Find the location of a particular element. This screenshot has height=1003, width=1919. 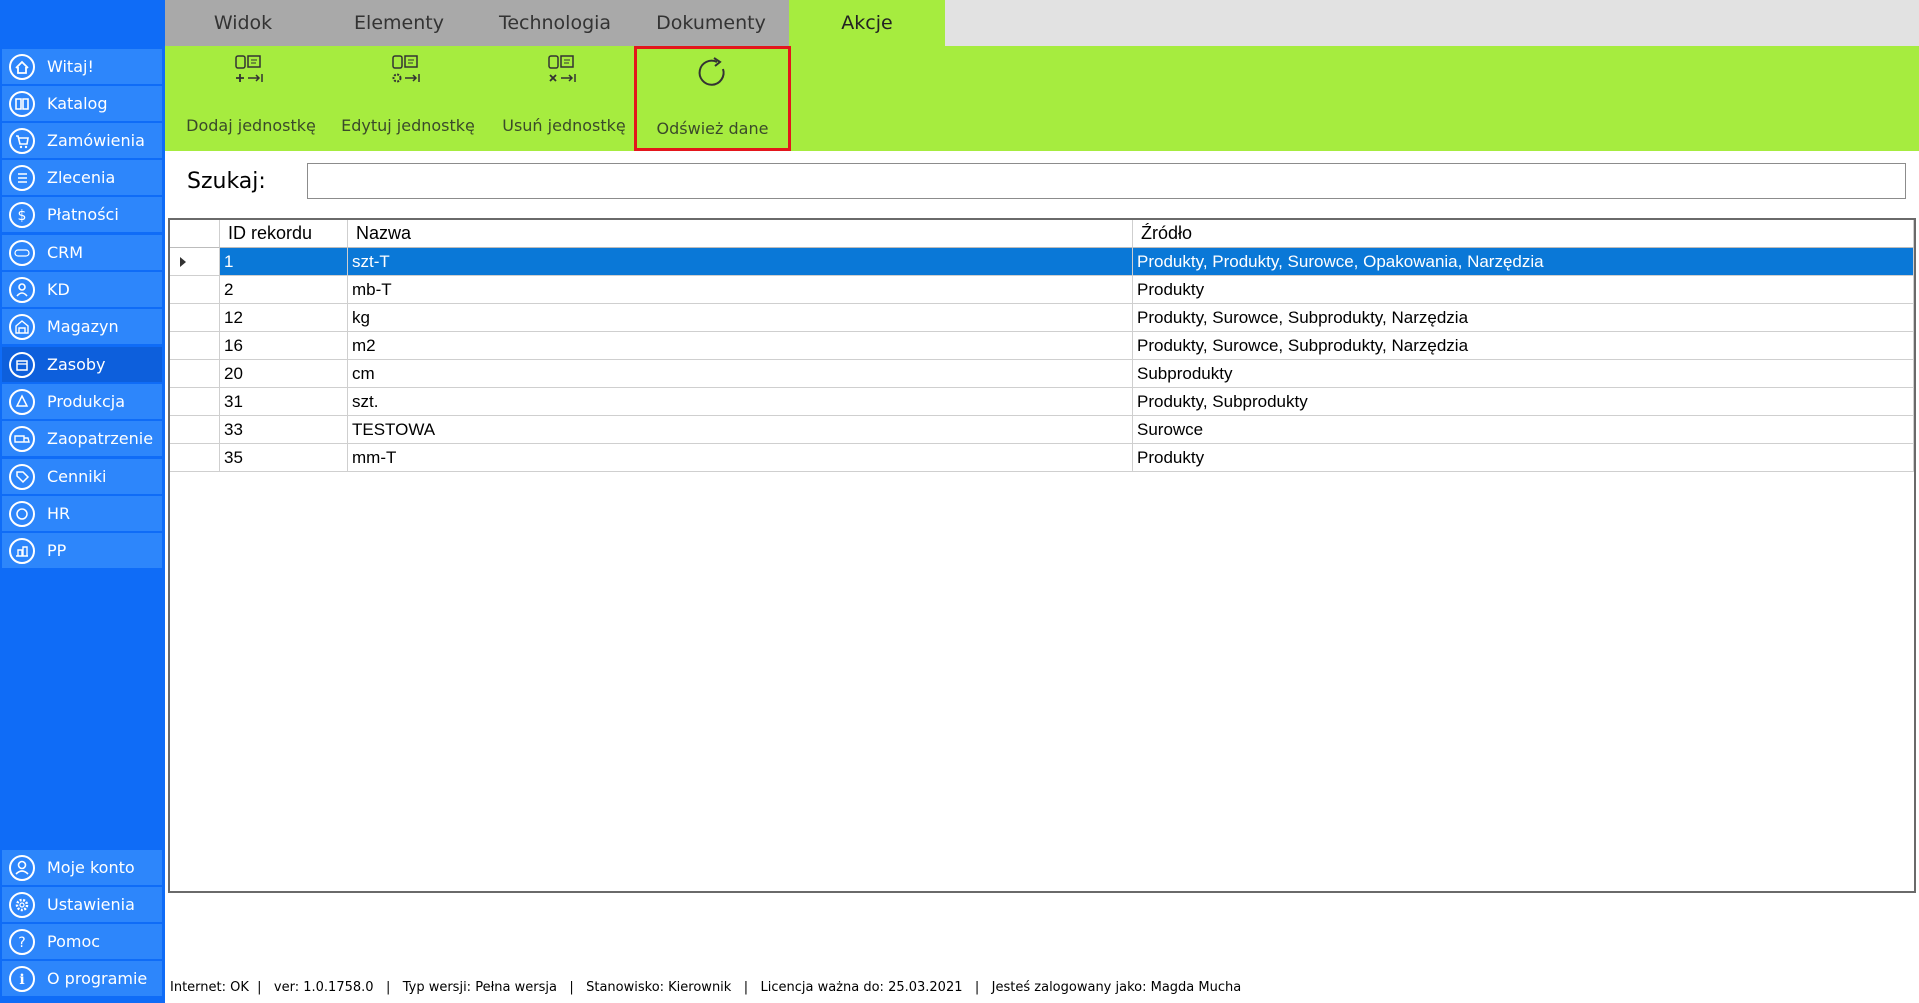

sidebar-item-magazyn: Magazyn is located at coordinates (82, 326).